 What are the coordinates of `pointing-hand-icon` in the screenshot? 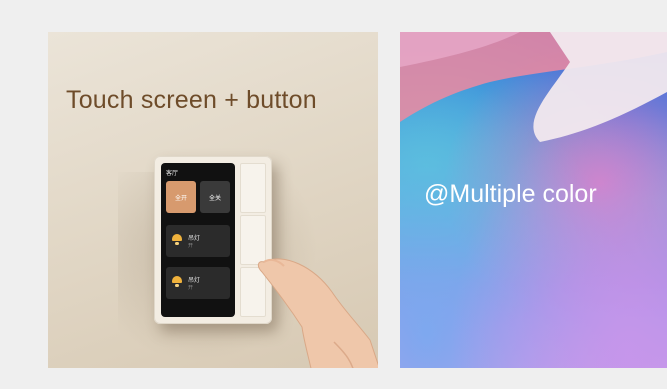 It's located at (317, 313).